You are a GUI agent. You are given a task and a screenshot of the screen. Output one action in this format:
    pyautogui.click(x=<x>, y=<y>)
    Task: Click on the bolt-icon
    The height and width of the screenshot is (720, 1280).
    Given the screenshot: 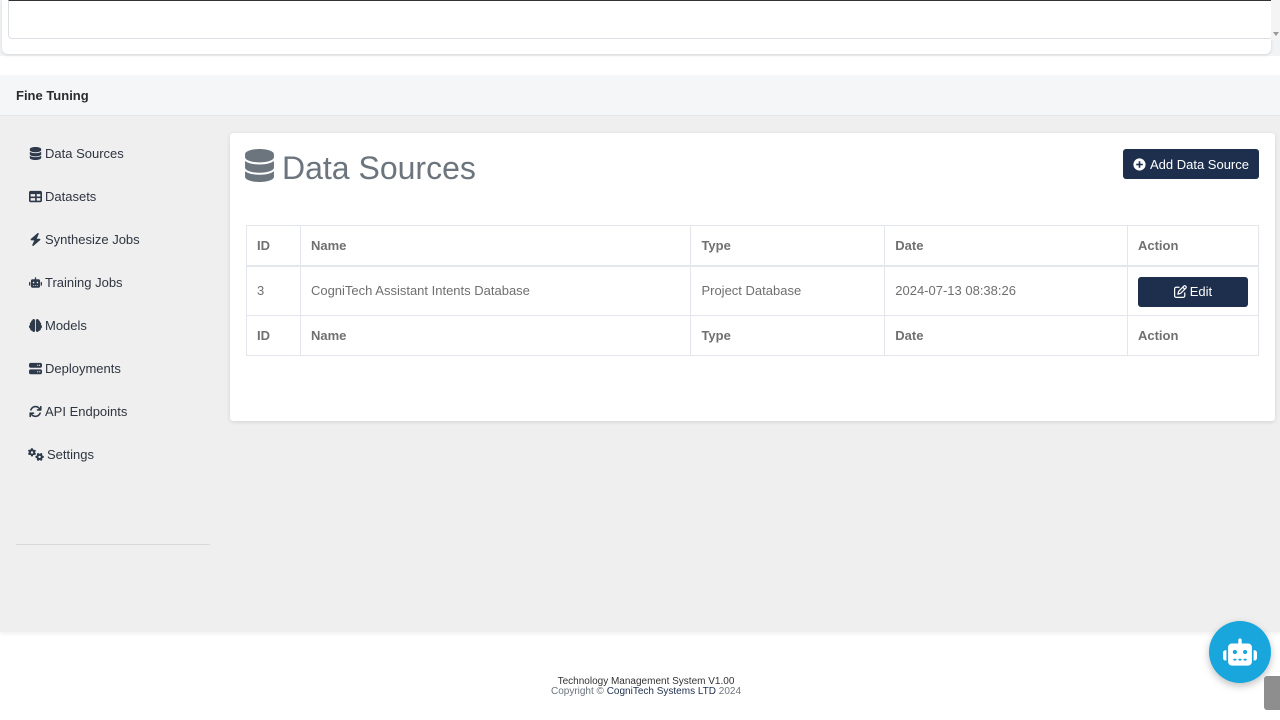 What is the action you would take?
    pyautogui.click(x=35, y=240)
    